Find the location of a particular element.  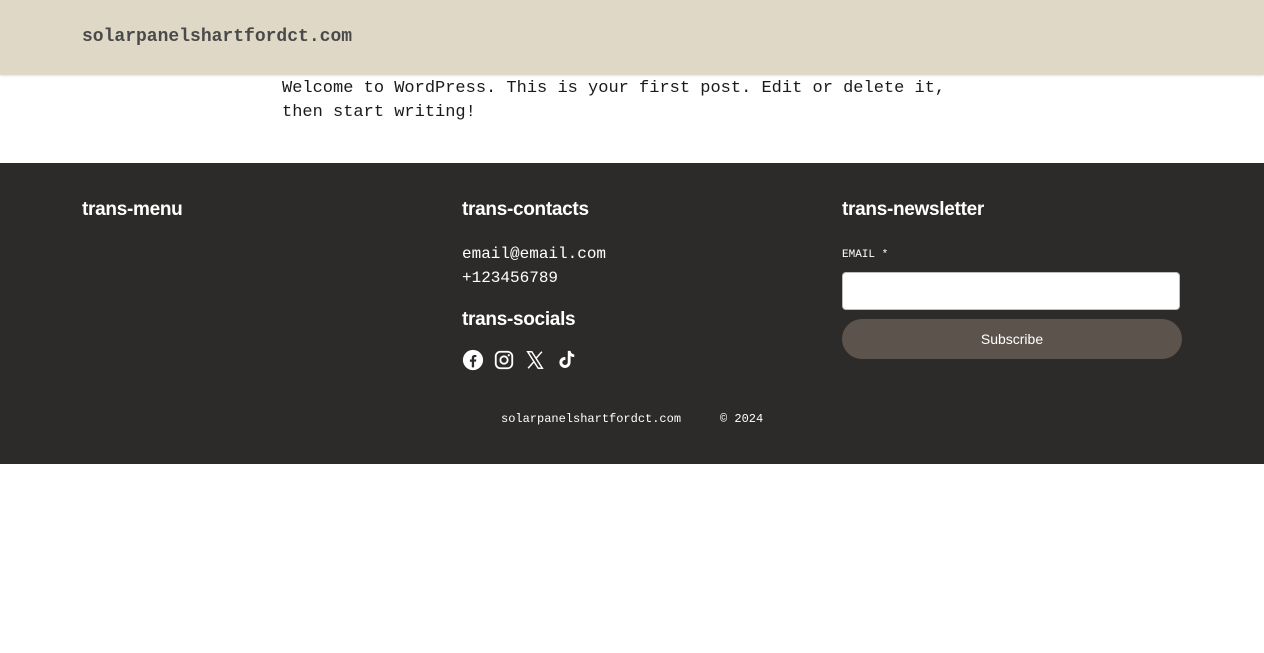

contacts-heading: trans-contacts is located at coordinates (525, 209).